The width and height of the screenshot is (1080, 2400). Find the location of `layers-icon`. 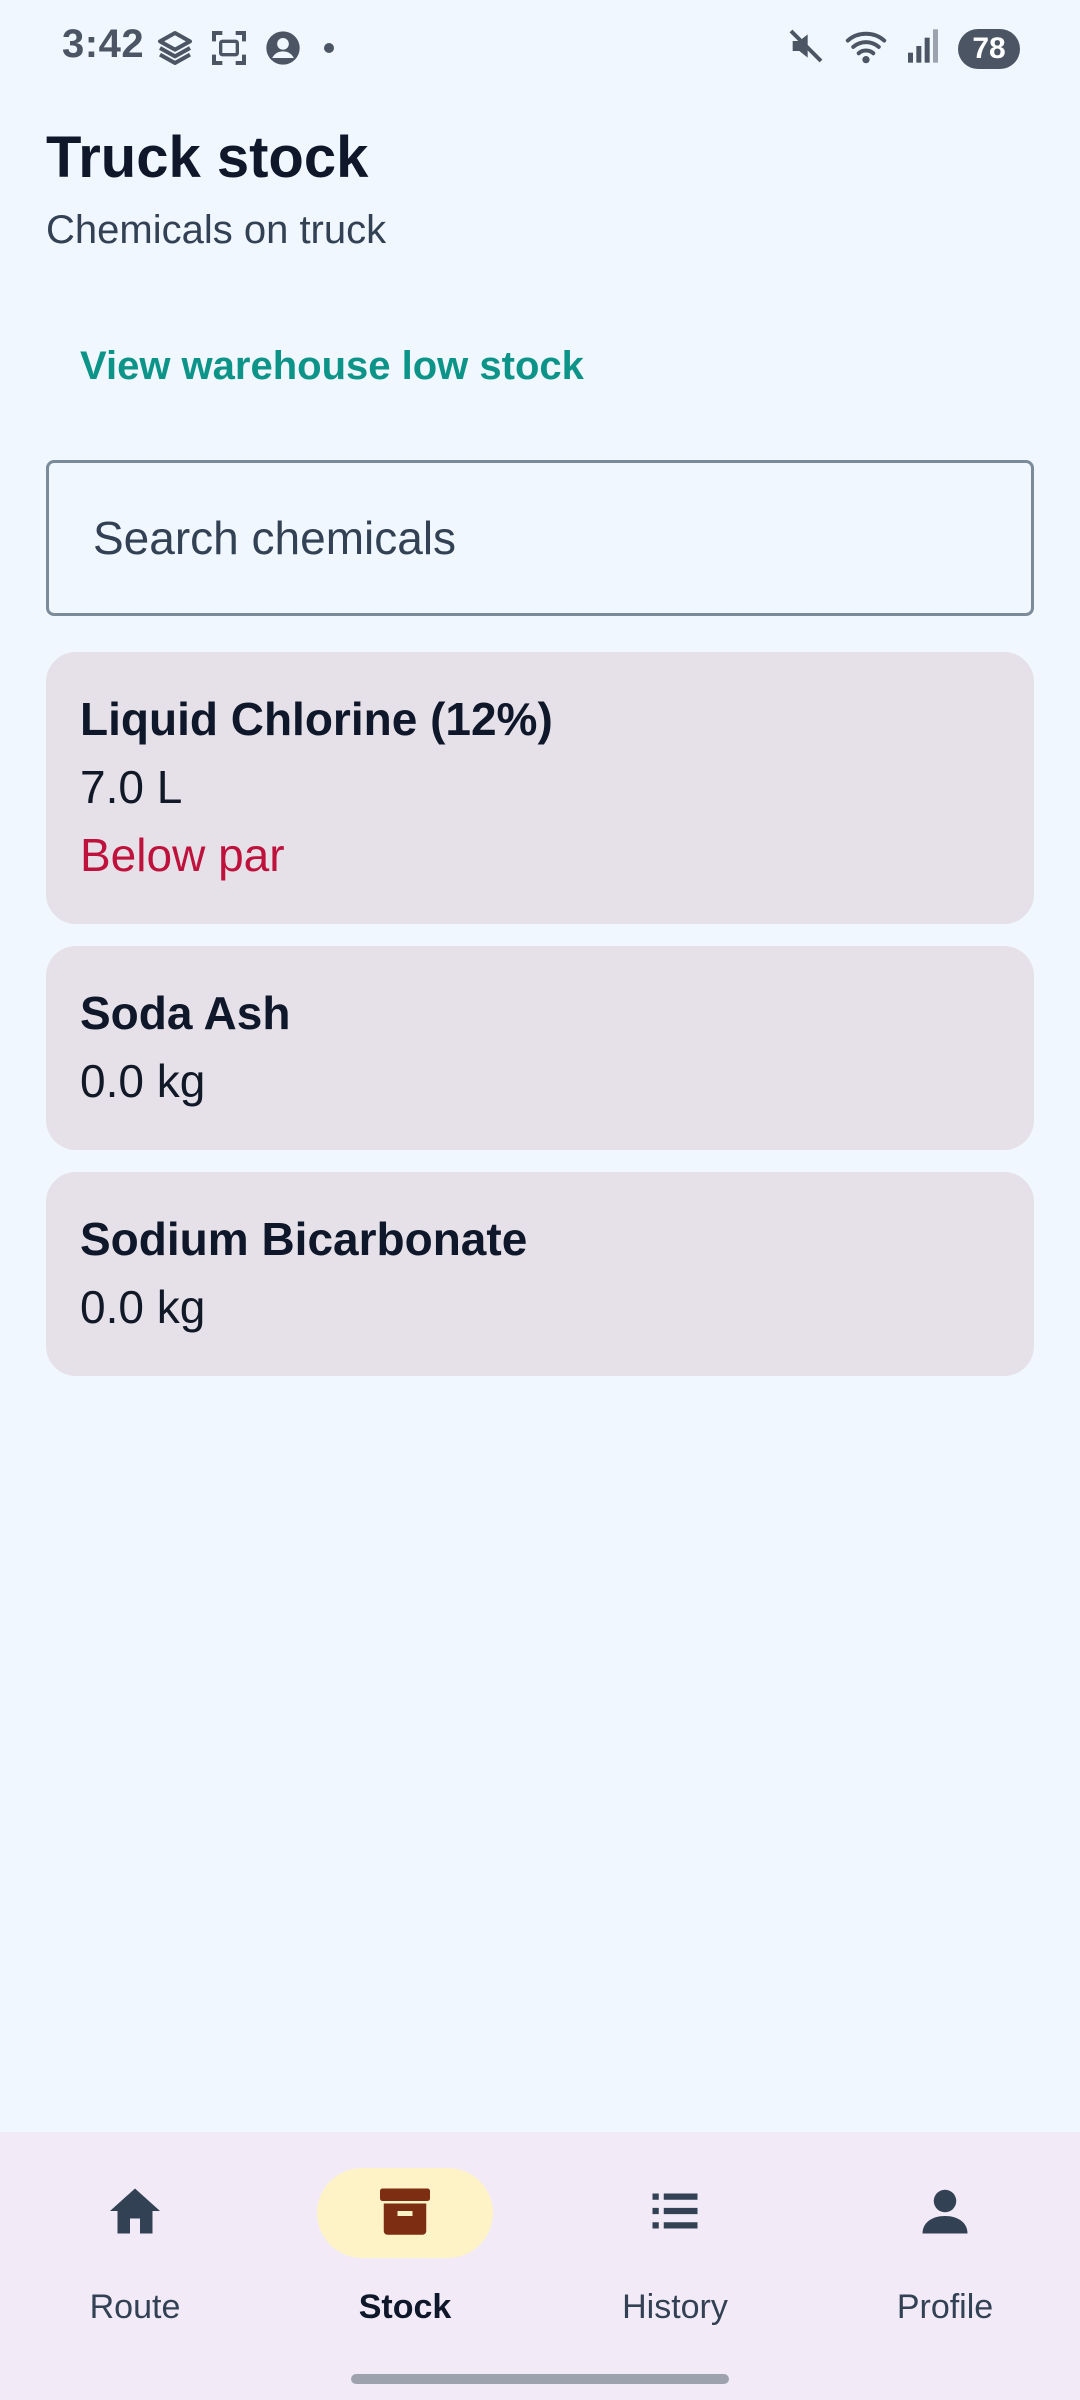

layers-icon is located at coordinates (175, 48).